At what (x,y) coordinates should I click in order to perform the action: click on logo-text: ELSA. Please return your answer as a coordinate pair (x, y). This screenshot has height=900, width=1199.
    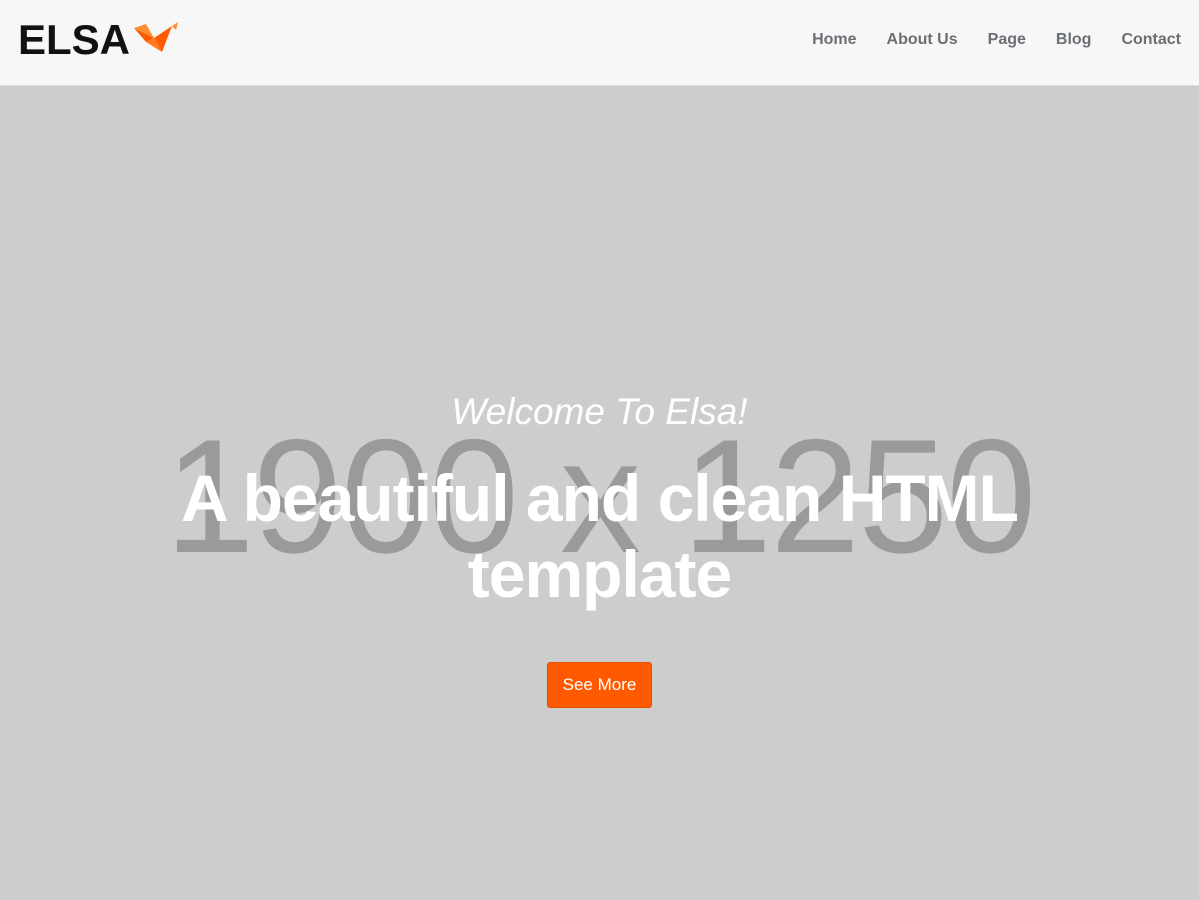
    Looking at the image, I should click on (74, 39).